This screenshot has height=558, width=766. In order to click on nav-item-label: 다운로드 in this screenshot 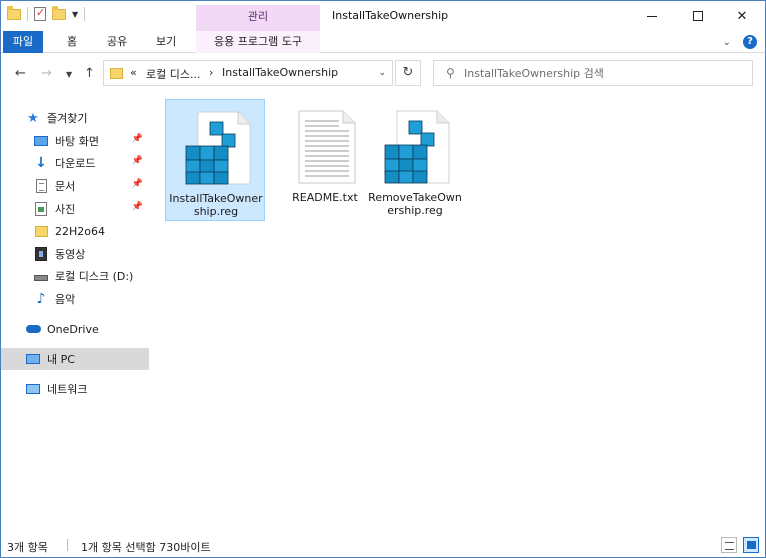, I will do `click(75, 163)`.